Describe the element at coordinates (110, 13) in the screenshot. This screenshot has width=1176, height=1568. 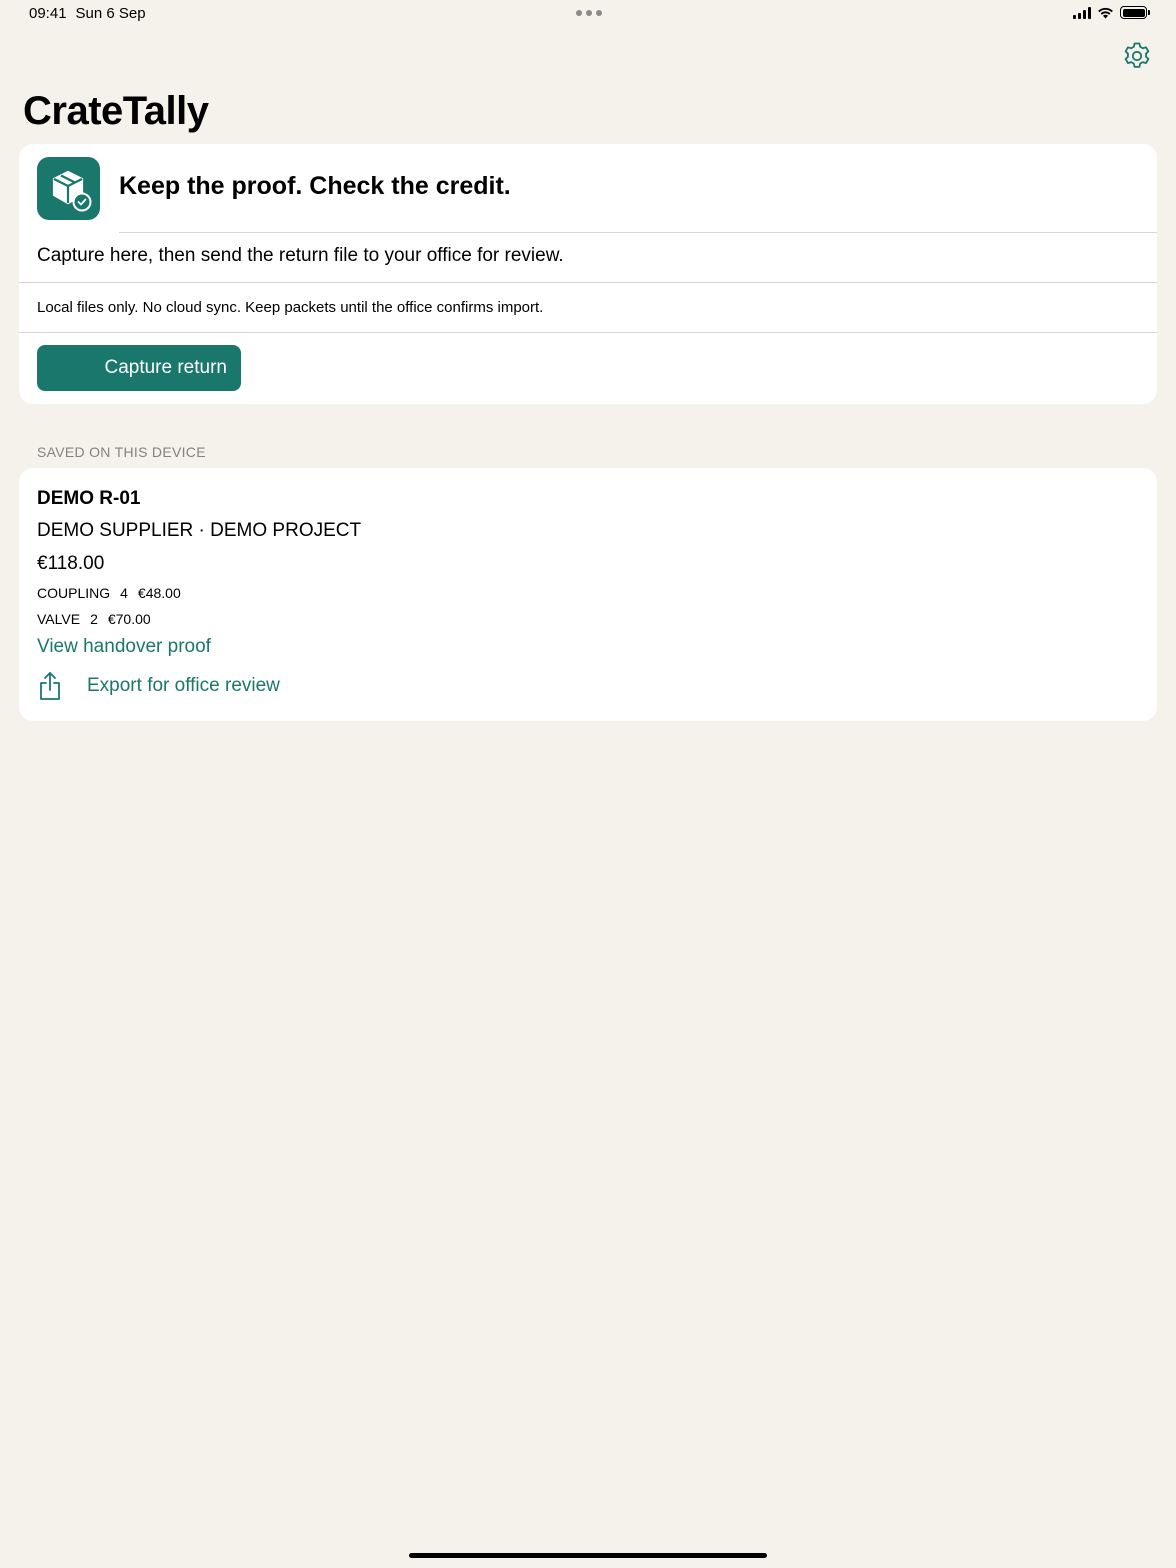
I see `status-date: Sun 6 Sep` at that location.